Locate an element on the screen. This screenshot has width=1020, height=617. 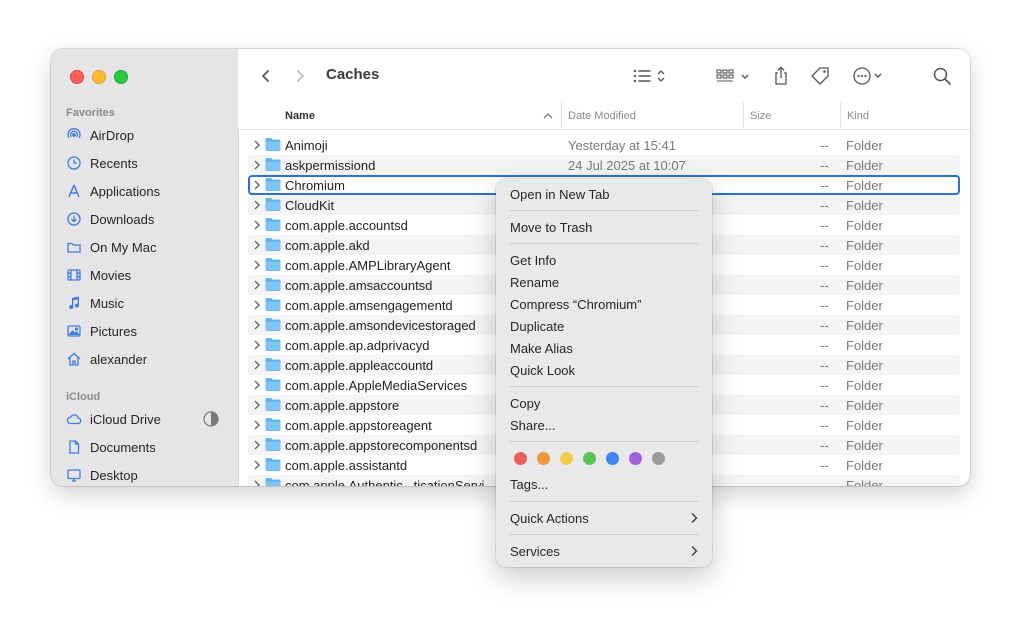
sidebar-item-applications: Applications is located at coordinates (145, 191).